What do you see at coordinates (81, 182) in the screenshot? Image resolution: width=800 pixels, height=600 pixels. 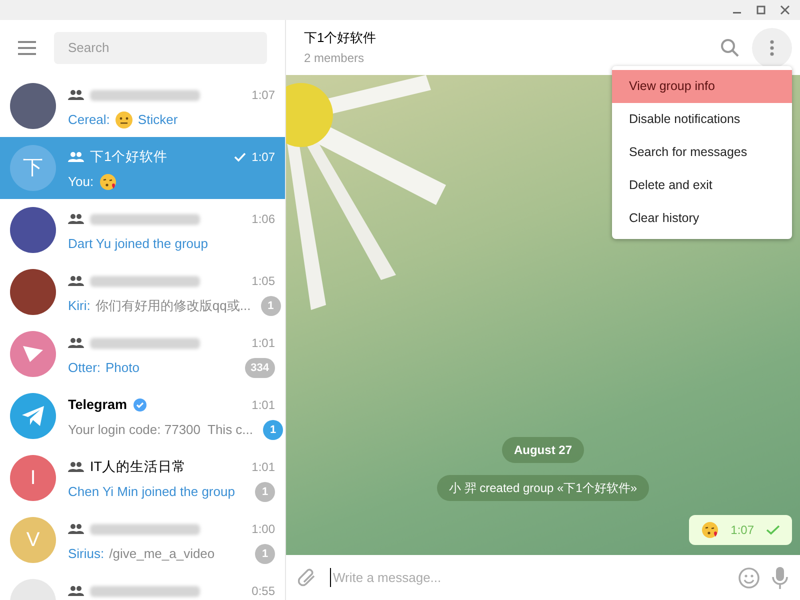 I see `message-sender: You:` at bounding box center [81, 182].